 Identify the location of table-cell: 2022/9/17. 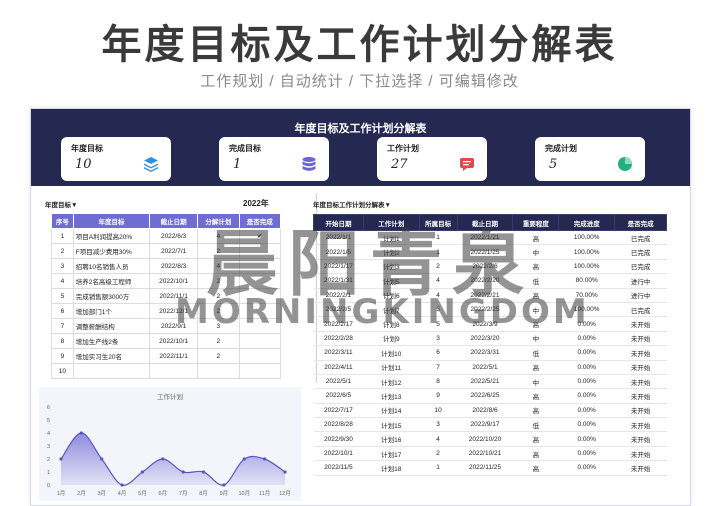
(485, 425).